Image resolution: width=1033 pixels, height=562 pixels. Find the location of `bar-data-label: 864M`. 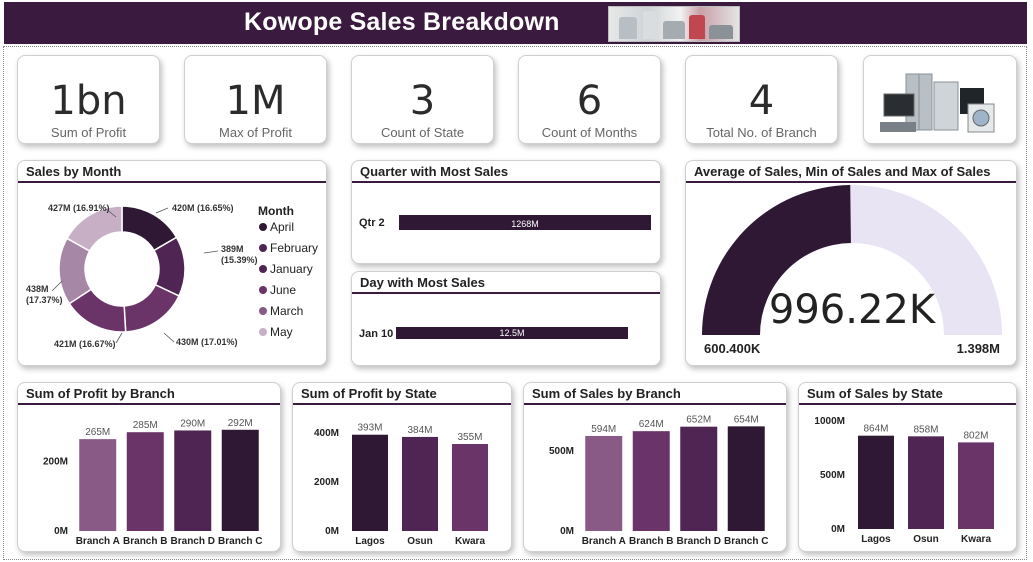

bar-data-label: 864M is located at coordinates (875, 429).